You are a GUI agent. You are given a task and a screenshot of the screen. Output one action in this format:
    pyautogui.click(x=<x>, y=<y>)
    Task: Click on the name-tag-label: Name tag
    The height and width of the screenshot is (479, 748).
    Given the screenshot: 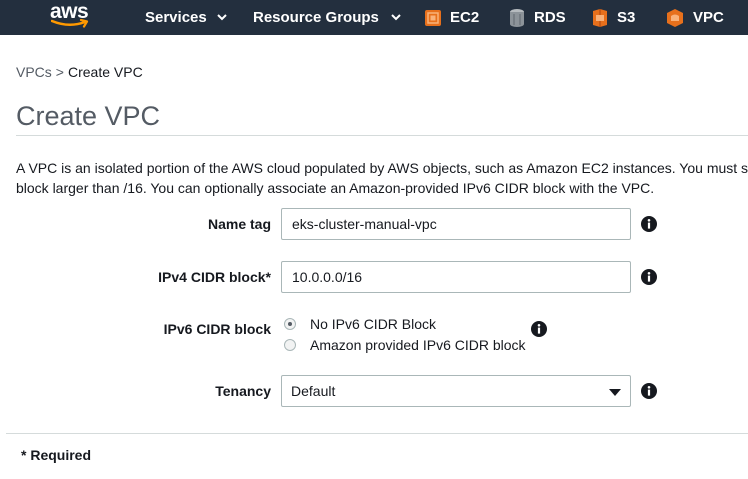 What is the action you would take?
    pyautogui.click(x=239, y=224)
    